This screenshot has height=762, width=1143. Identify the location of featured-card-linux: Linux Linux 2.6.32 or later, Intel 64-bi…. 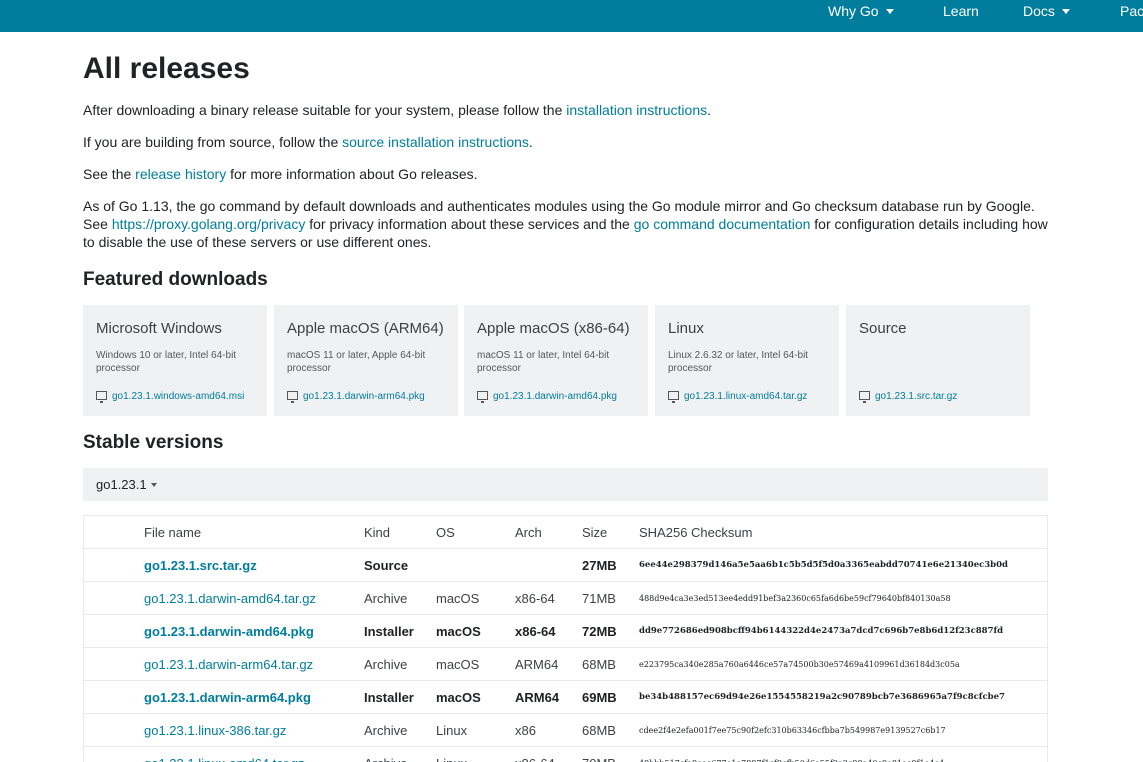
(747, 360).